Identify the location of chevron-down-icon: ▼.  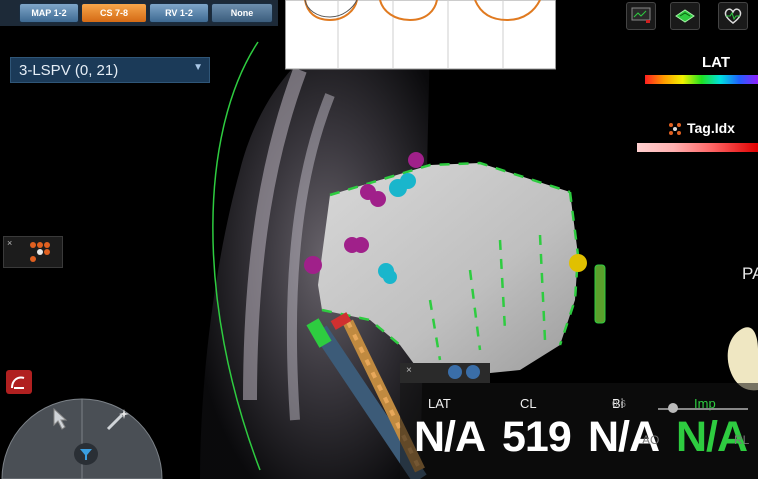
(198, 67).